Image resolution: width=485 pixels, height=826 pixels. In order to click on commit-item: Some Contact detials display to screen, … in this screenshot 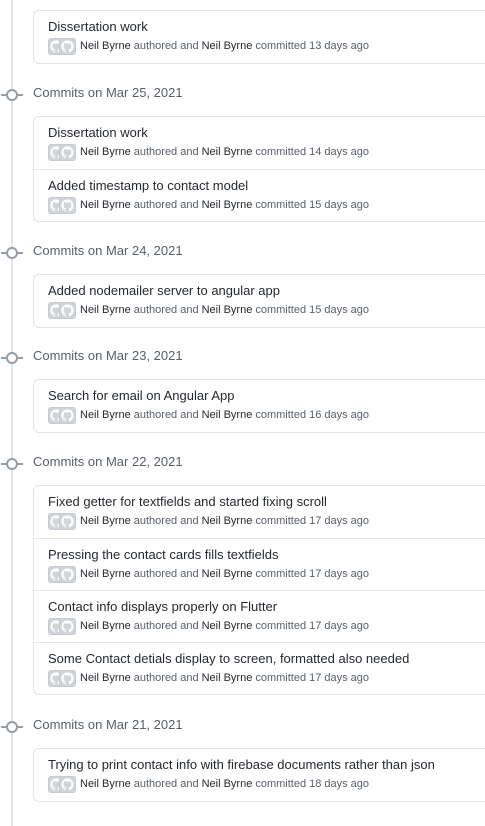, I will do `click(259, 668)`.